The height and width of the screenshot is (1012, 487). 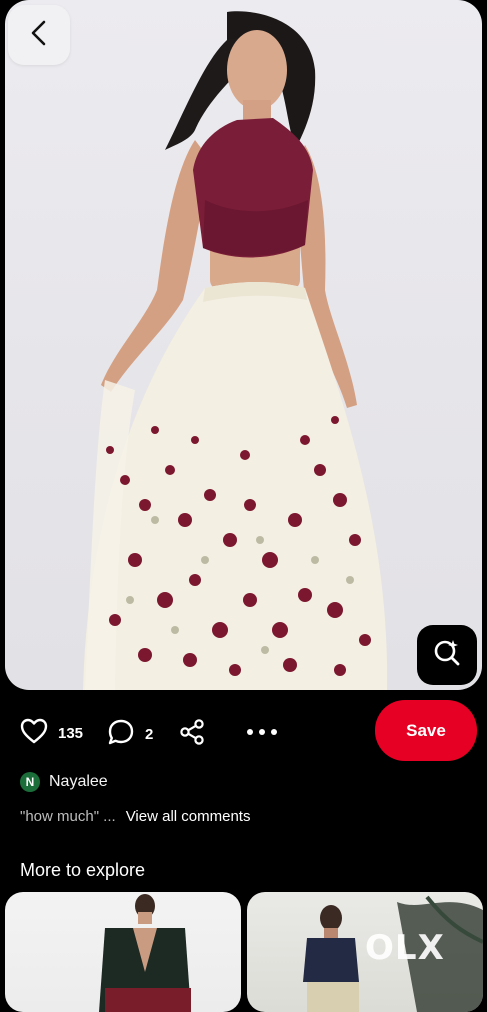 I want to click on heart-icon, so click(x=34, y=733).